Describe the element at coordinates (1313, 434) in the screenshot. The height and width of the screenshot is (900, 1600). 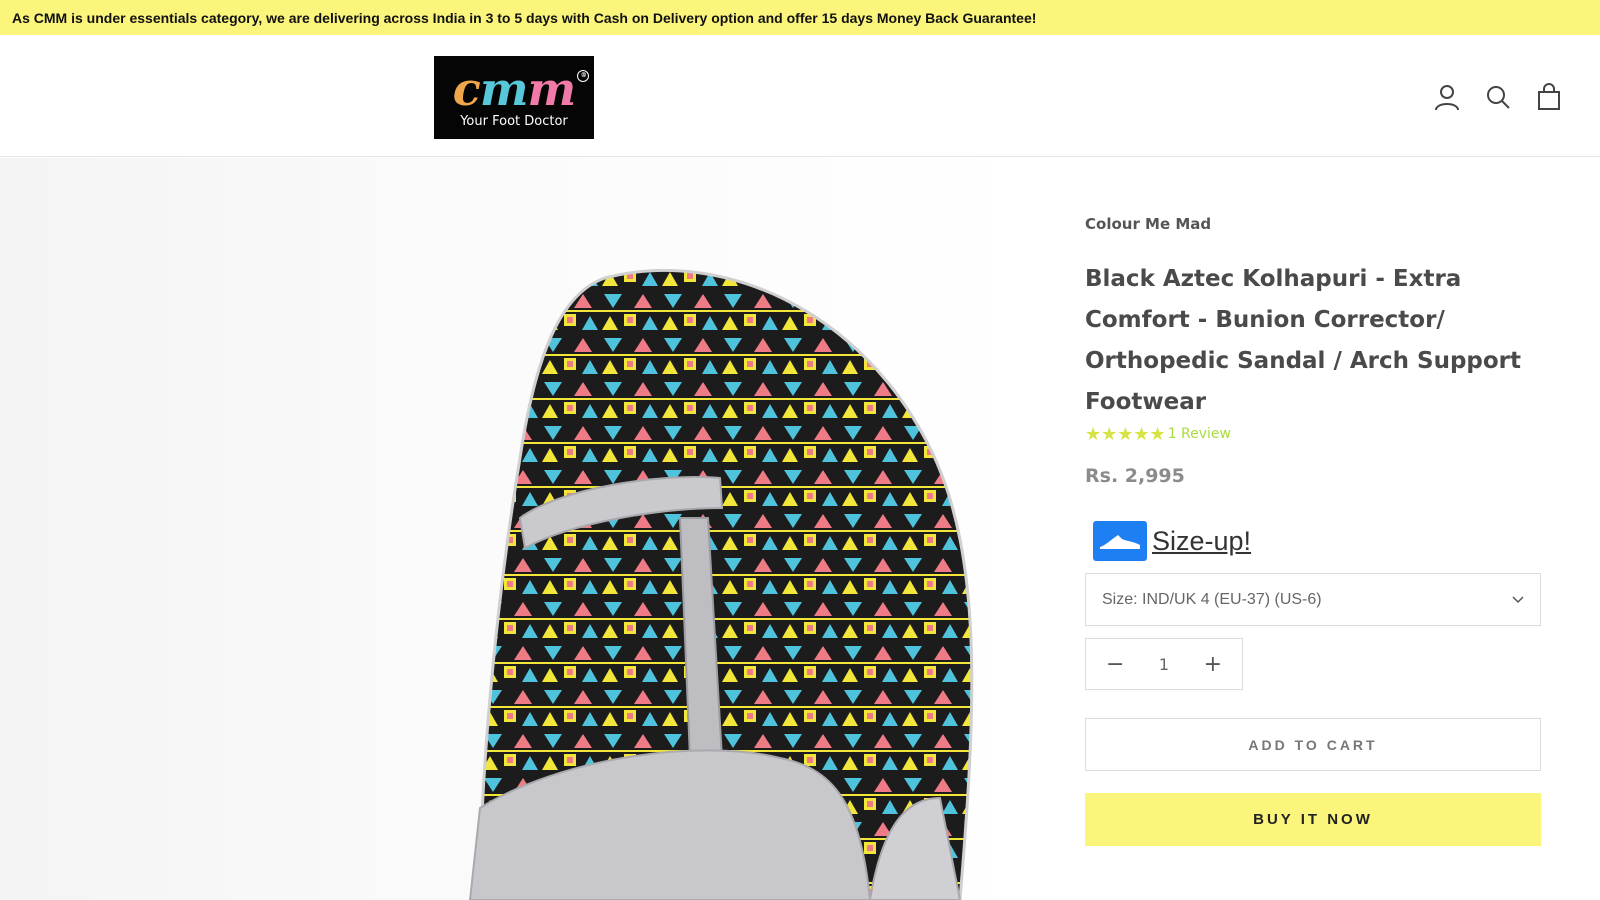
I see `product-rating: ★★★★★ 1 Review` at that location.